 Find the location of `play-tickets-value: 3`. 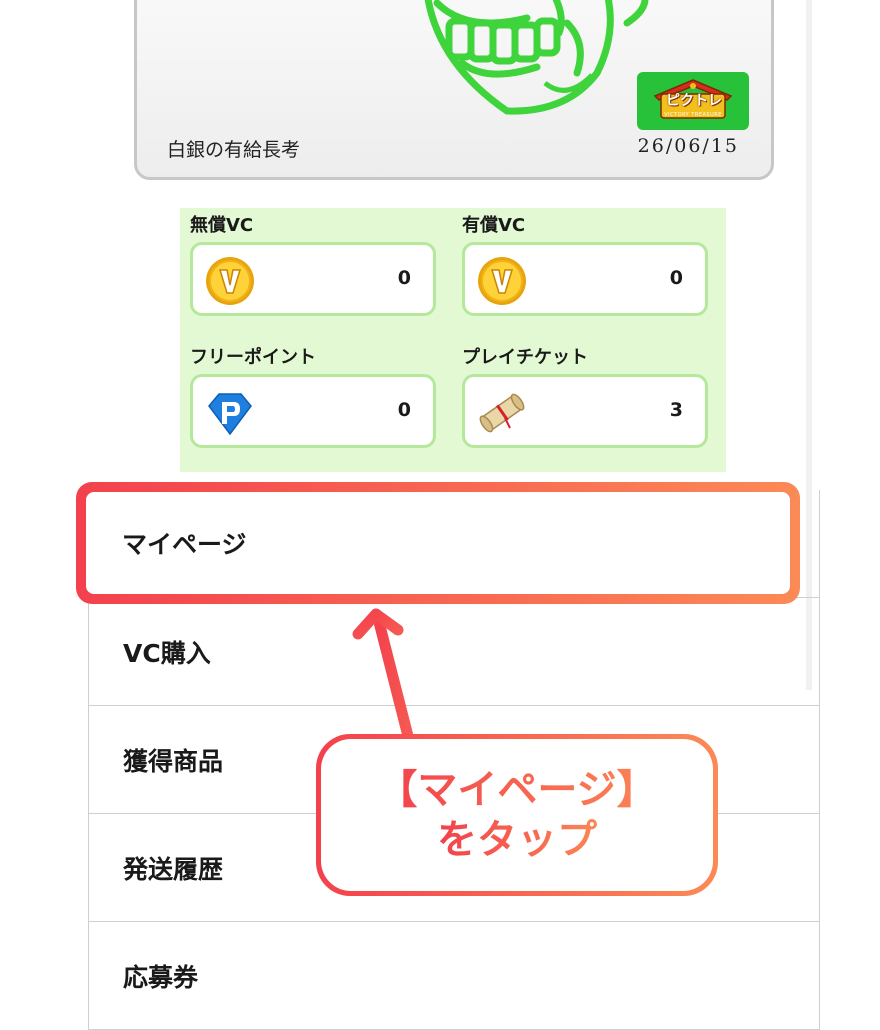

play-tickets-value: 3 is located at coordinates (676, 410).